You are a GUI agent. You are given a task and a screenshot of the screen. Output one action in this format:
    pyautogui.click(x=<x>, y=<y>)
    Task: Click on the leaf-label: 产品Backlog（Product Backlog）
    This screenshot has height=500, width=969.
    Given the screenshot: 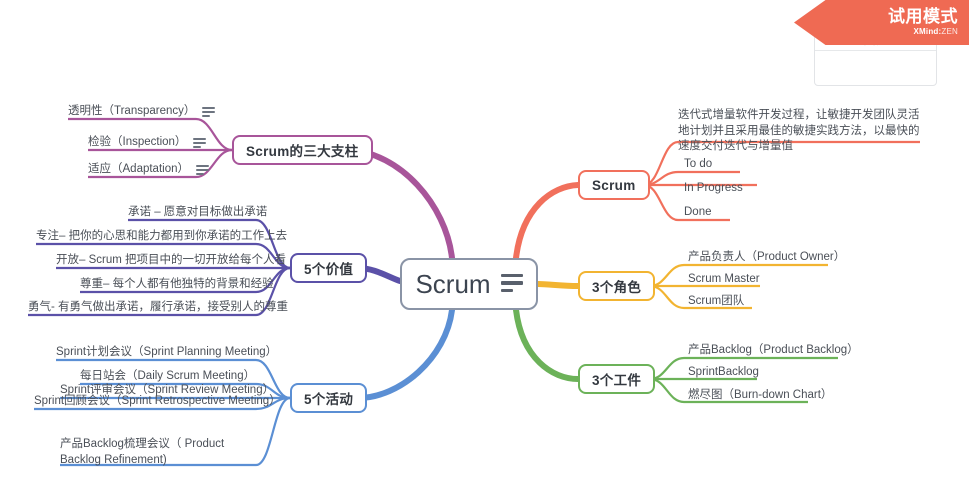 What is the action you would take?
    pyautogui.click(x=773, y=350)
    